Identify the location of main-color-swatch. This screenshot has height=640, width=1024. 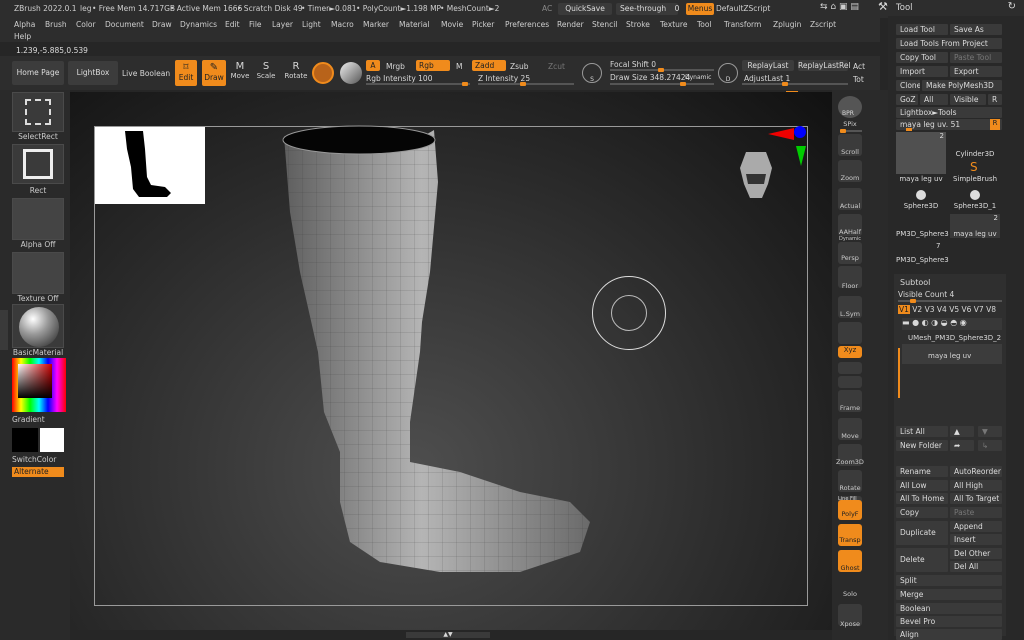
(25, 440).